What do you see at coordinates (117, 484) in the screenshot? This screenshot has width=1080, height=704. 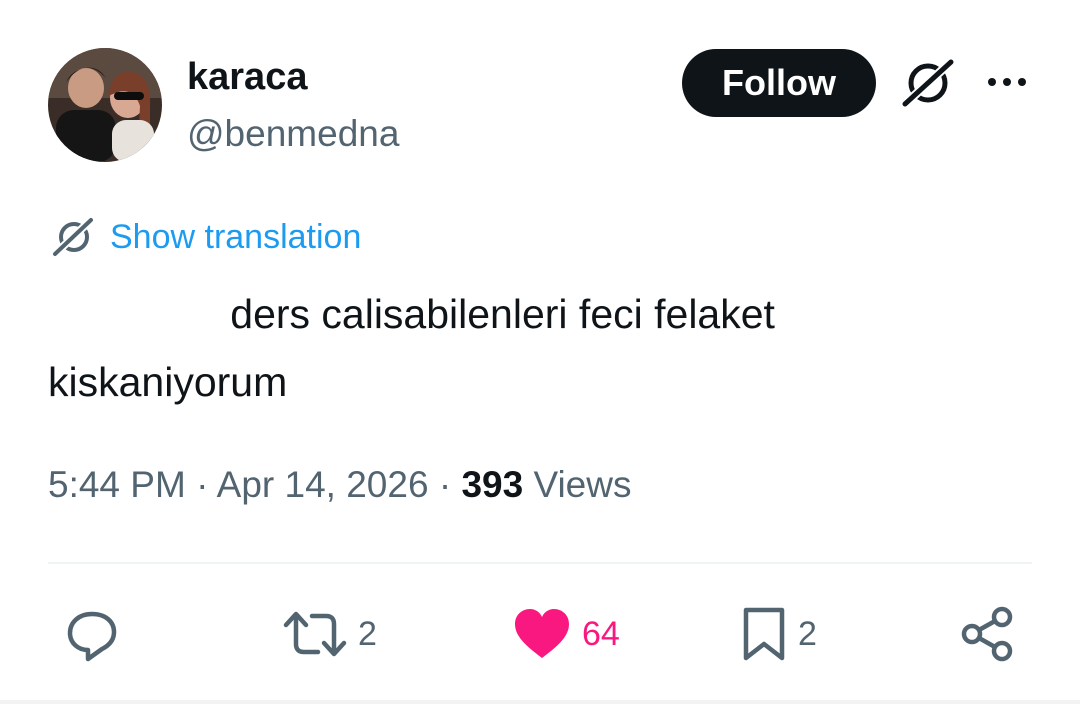 I see `tweet-time: 5:44 PM` at bounding box center [117, 484].